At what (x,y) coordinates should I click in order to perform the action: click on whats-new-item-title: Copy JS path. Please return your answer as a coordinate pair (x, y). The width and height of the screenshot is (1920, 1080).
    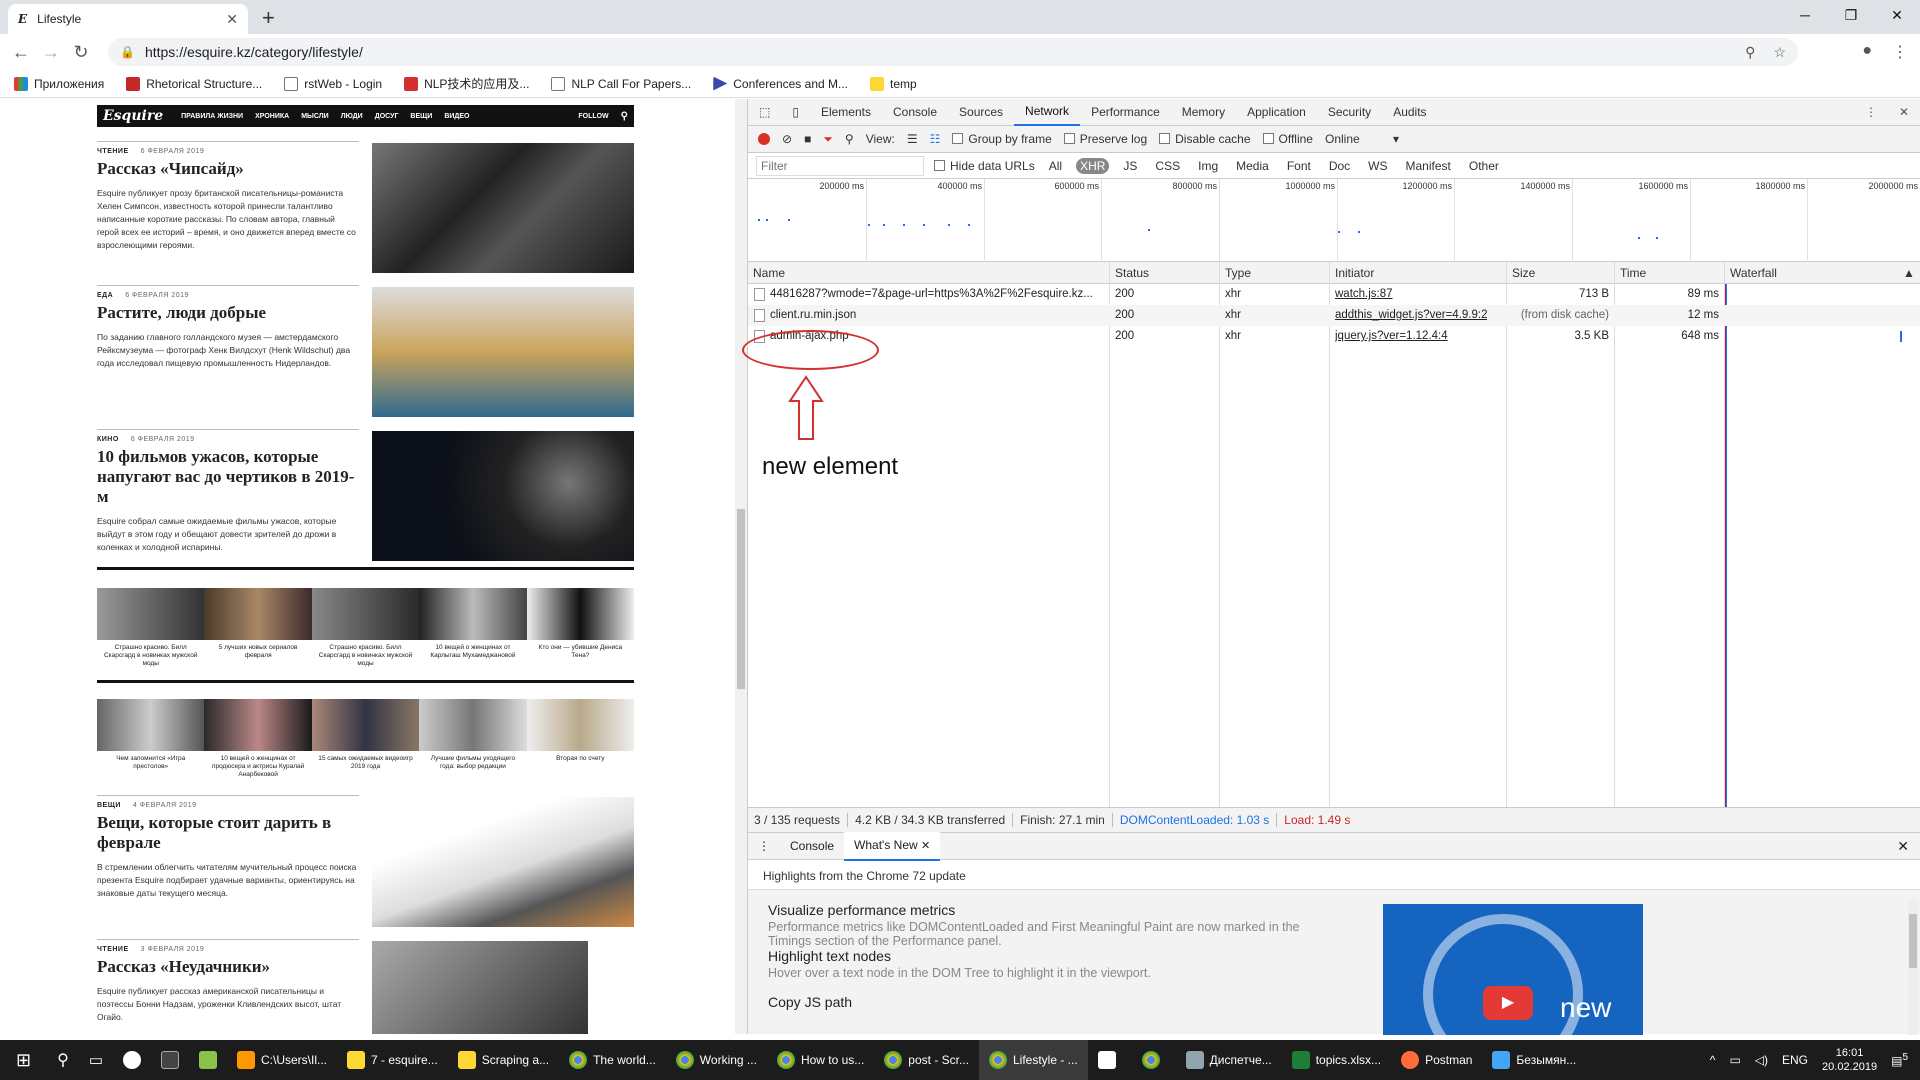
    Looking at the image, I should click on (810, 1002).